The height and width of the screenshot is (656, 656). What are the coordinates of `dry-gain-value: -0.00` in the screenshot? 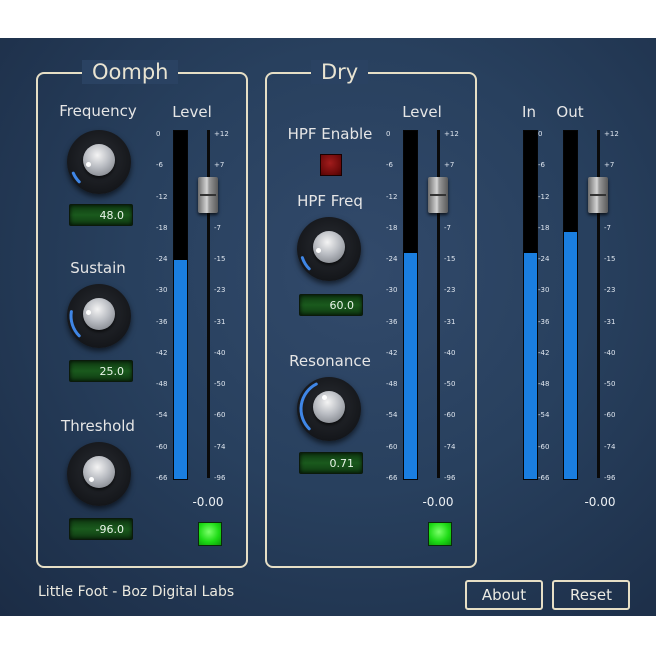 It's located at (438, 502).